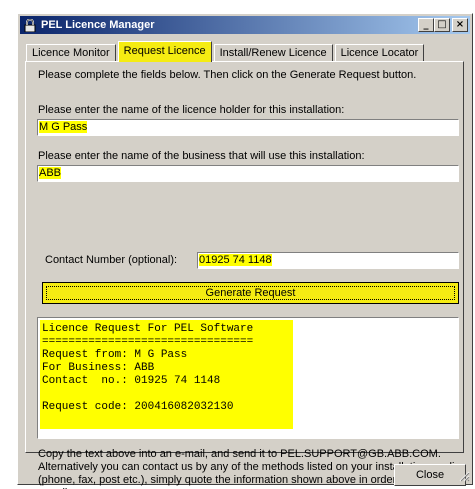 The width and height of the screenshot is (475, 489). I want to click on output-line: For Business: ABB, so click(98, 368).